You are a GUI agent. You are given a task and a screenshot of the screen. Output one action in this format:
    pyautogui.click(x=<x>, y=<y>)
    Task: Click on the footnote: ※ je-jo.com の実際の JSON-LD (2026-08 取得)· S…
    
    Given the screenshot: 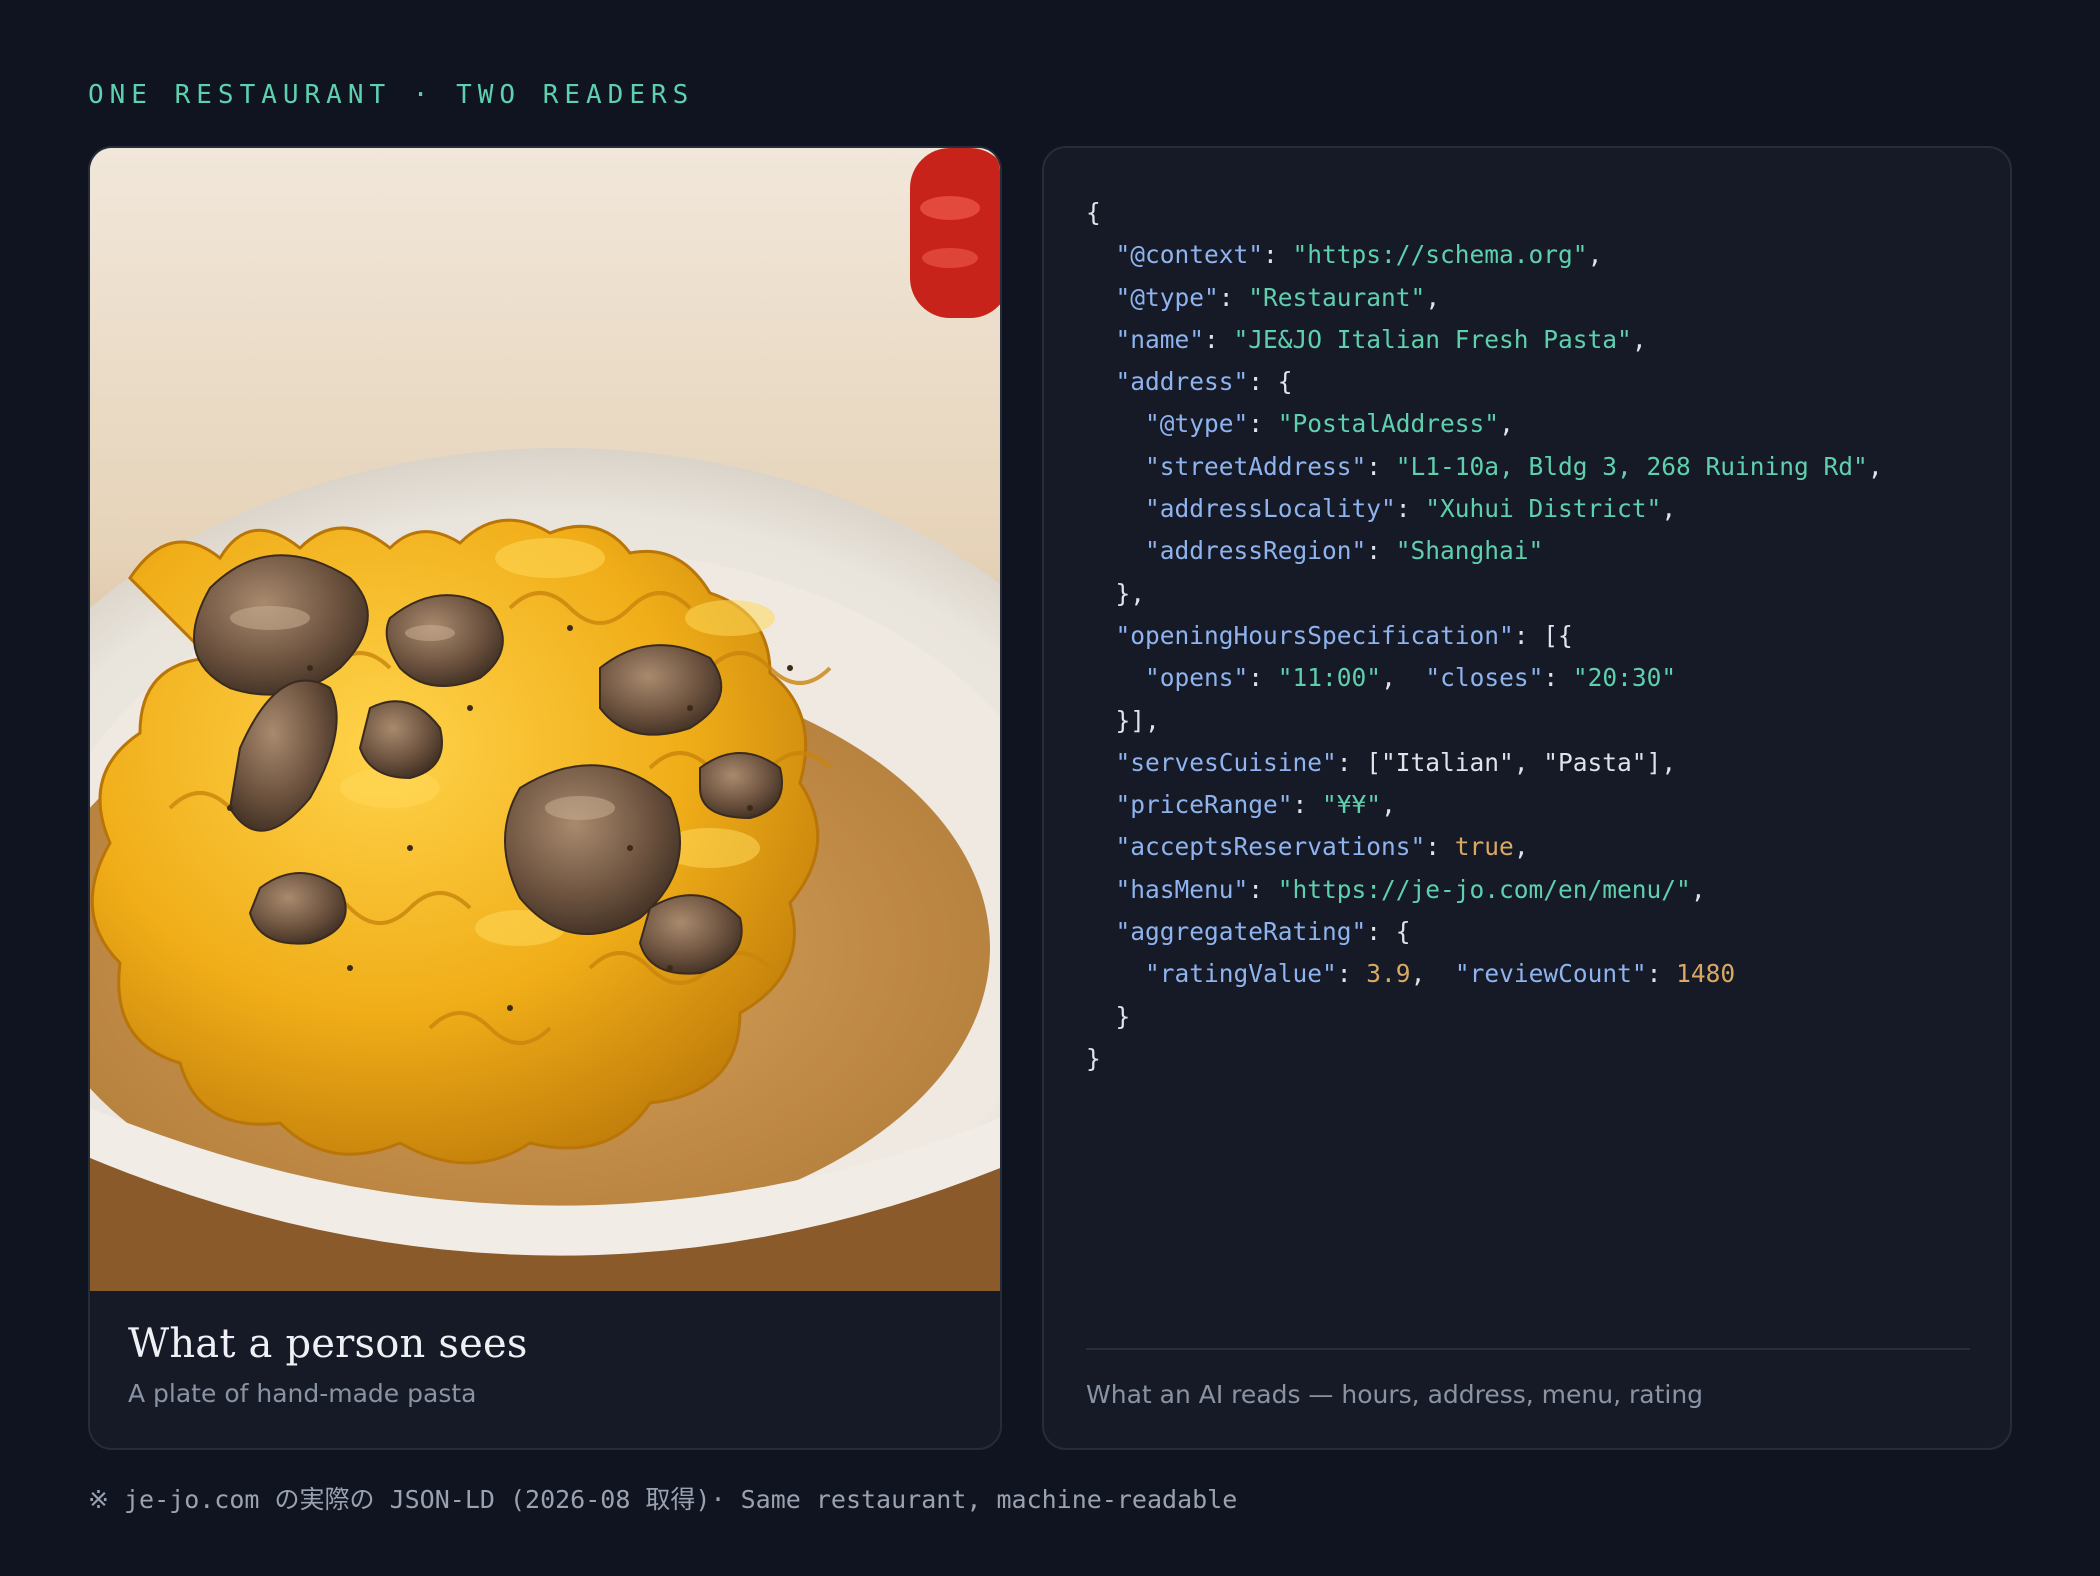 What is the action you would take?
    pyautogui.click(x=663, y=1499)
    